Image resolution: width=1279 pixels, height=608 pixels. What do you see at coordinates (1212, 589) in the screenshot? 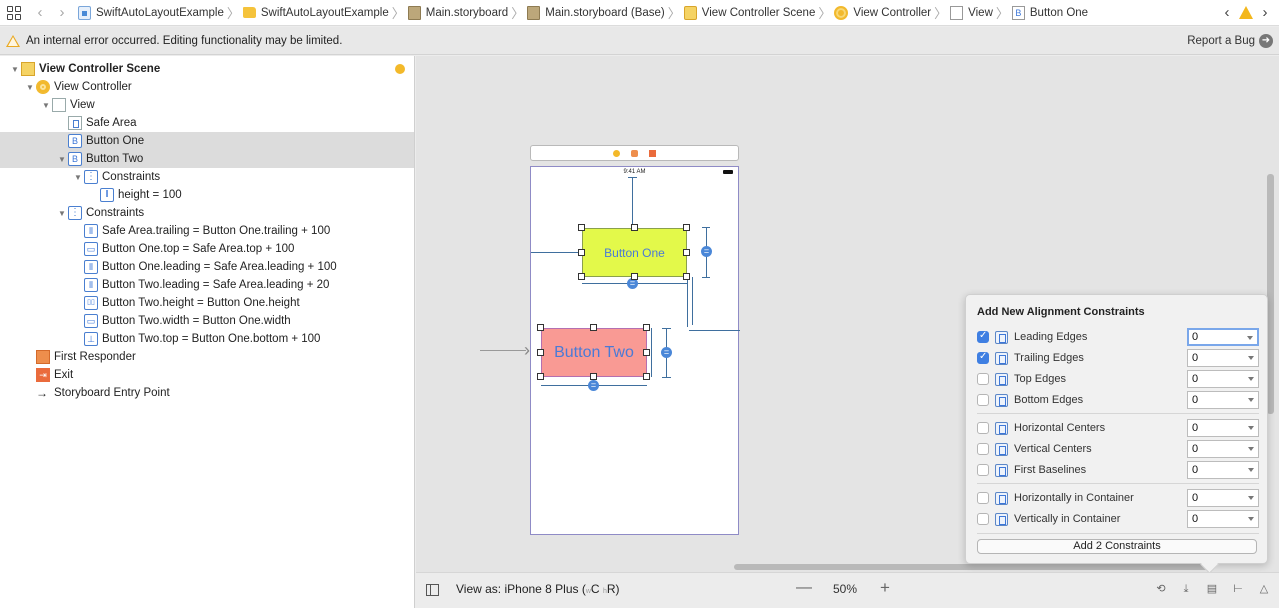
I see `align-icon: ▤` at bounding box center [1212, 589].